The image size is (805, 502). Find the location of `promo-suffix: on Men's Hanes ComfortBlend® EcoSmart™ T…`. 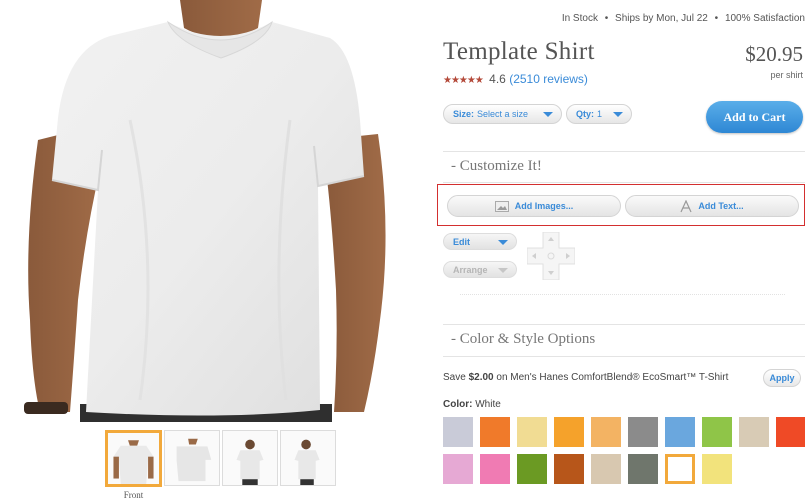

promo-suffix: on Men's Hanes ComfortBlend® EcoSmart™ T… is located at coordinates (611, 377).